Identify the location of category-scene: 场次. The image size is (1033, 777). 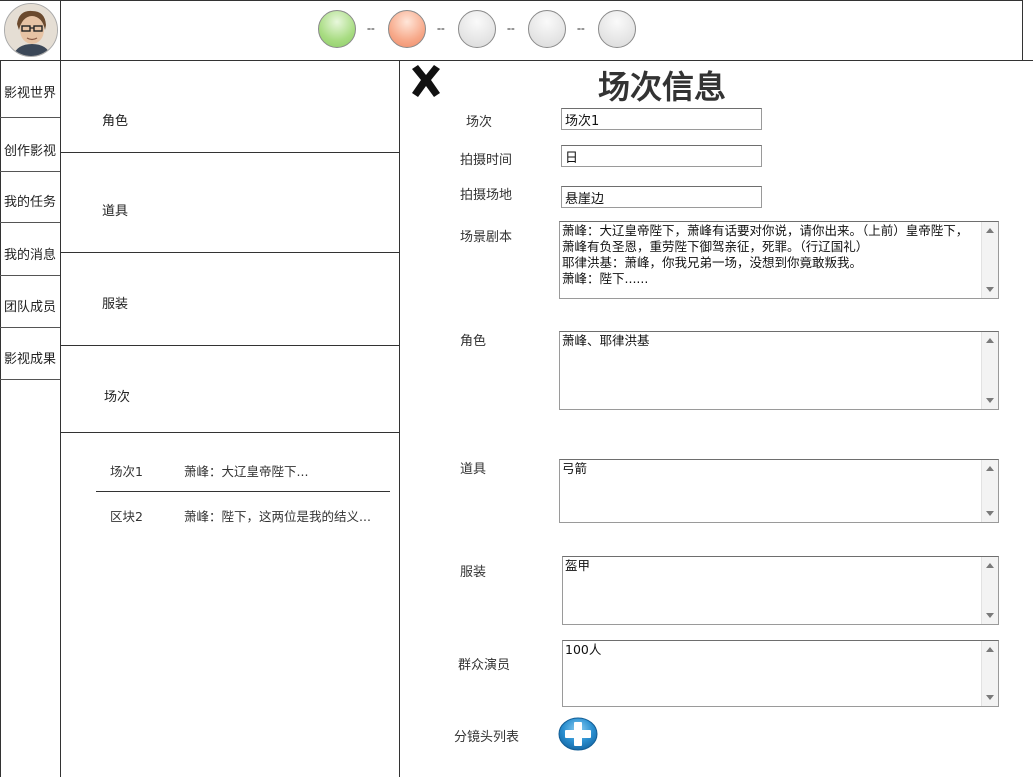
(117, 395).